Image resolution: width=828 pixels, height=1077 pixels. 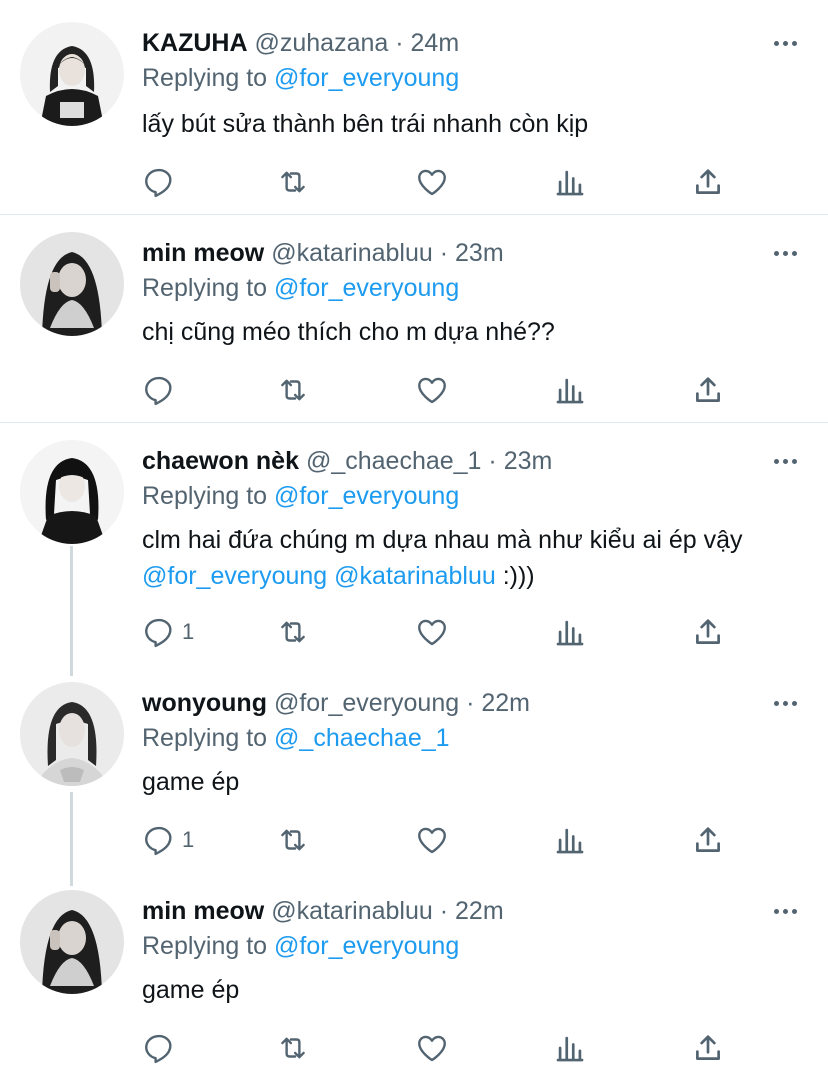 What do you see at coordinates (394, 461) in the screenshot?
I see `user-handle: @_chaechae_1` at bounding box center [394, 461].